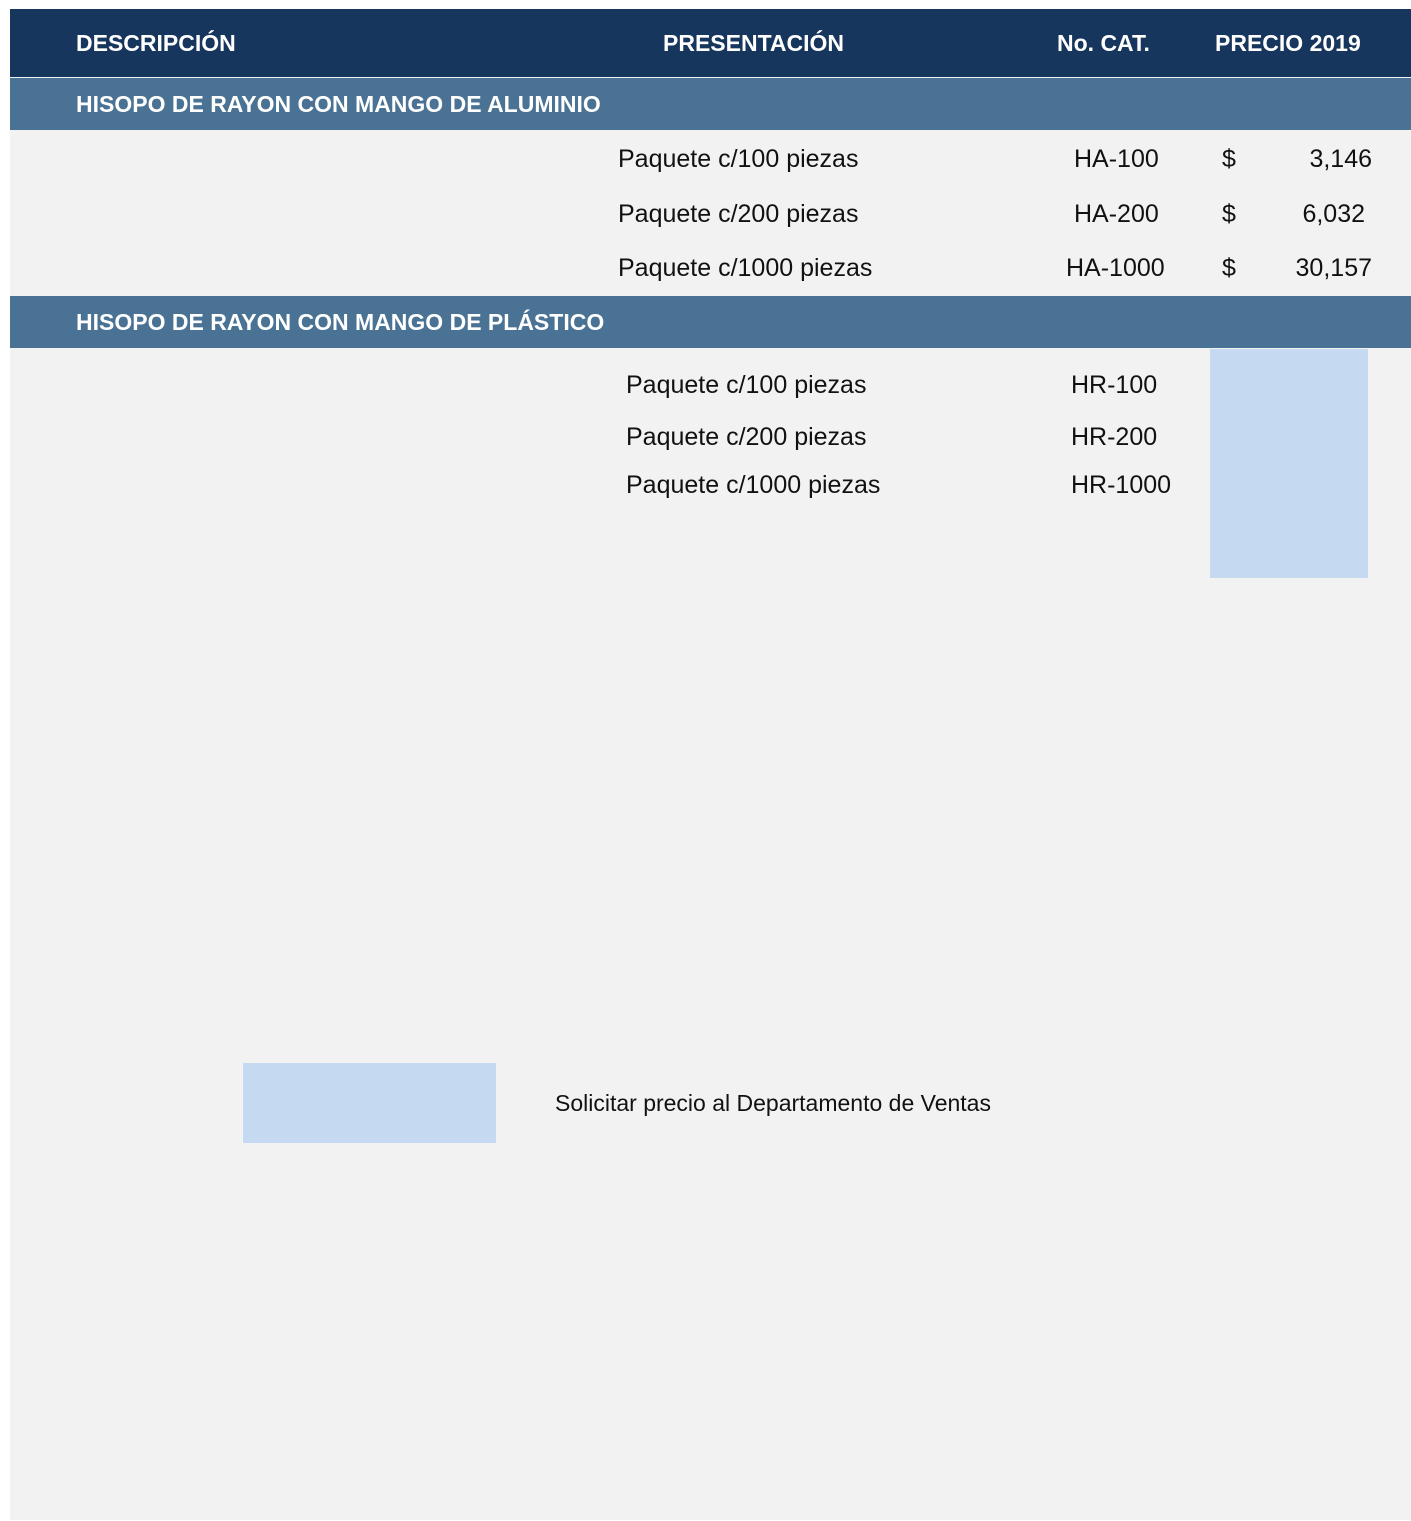 The height and width of the screenshot is (1521, 1411). What do you see at coordinates (1333, 268) in the screenshot?
I see `cell-precio: 30,157` at bounding box center [1333, 268].